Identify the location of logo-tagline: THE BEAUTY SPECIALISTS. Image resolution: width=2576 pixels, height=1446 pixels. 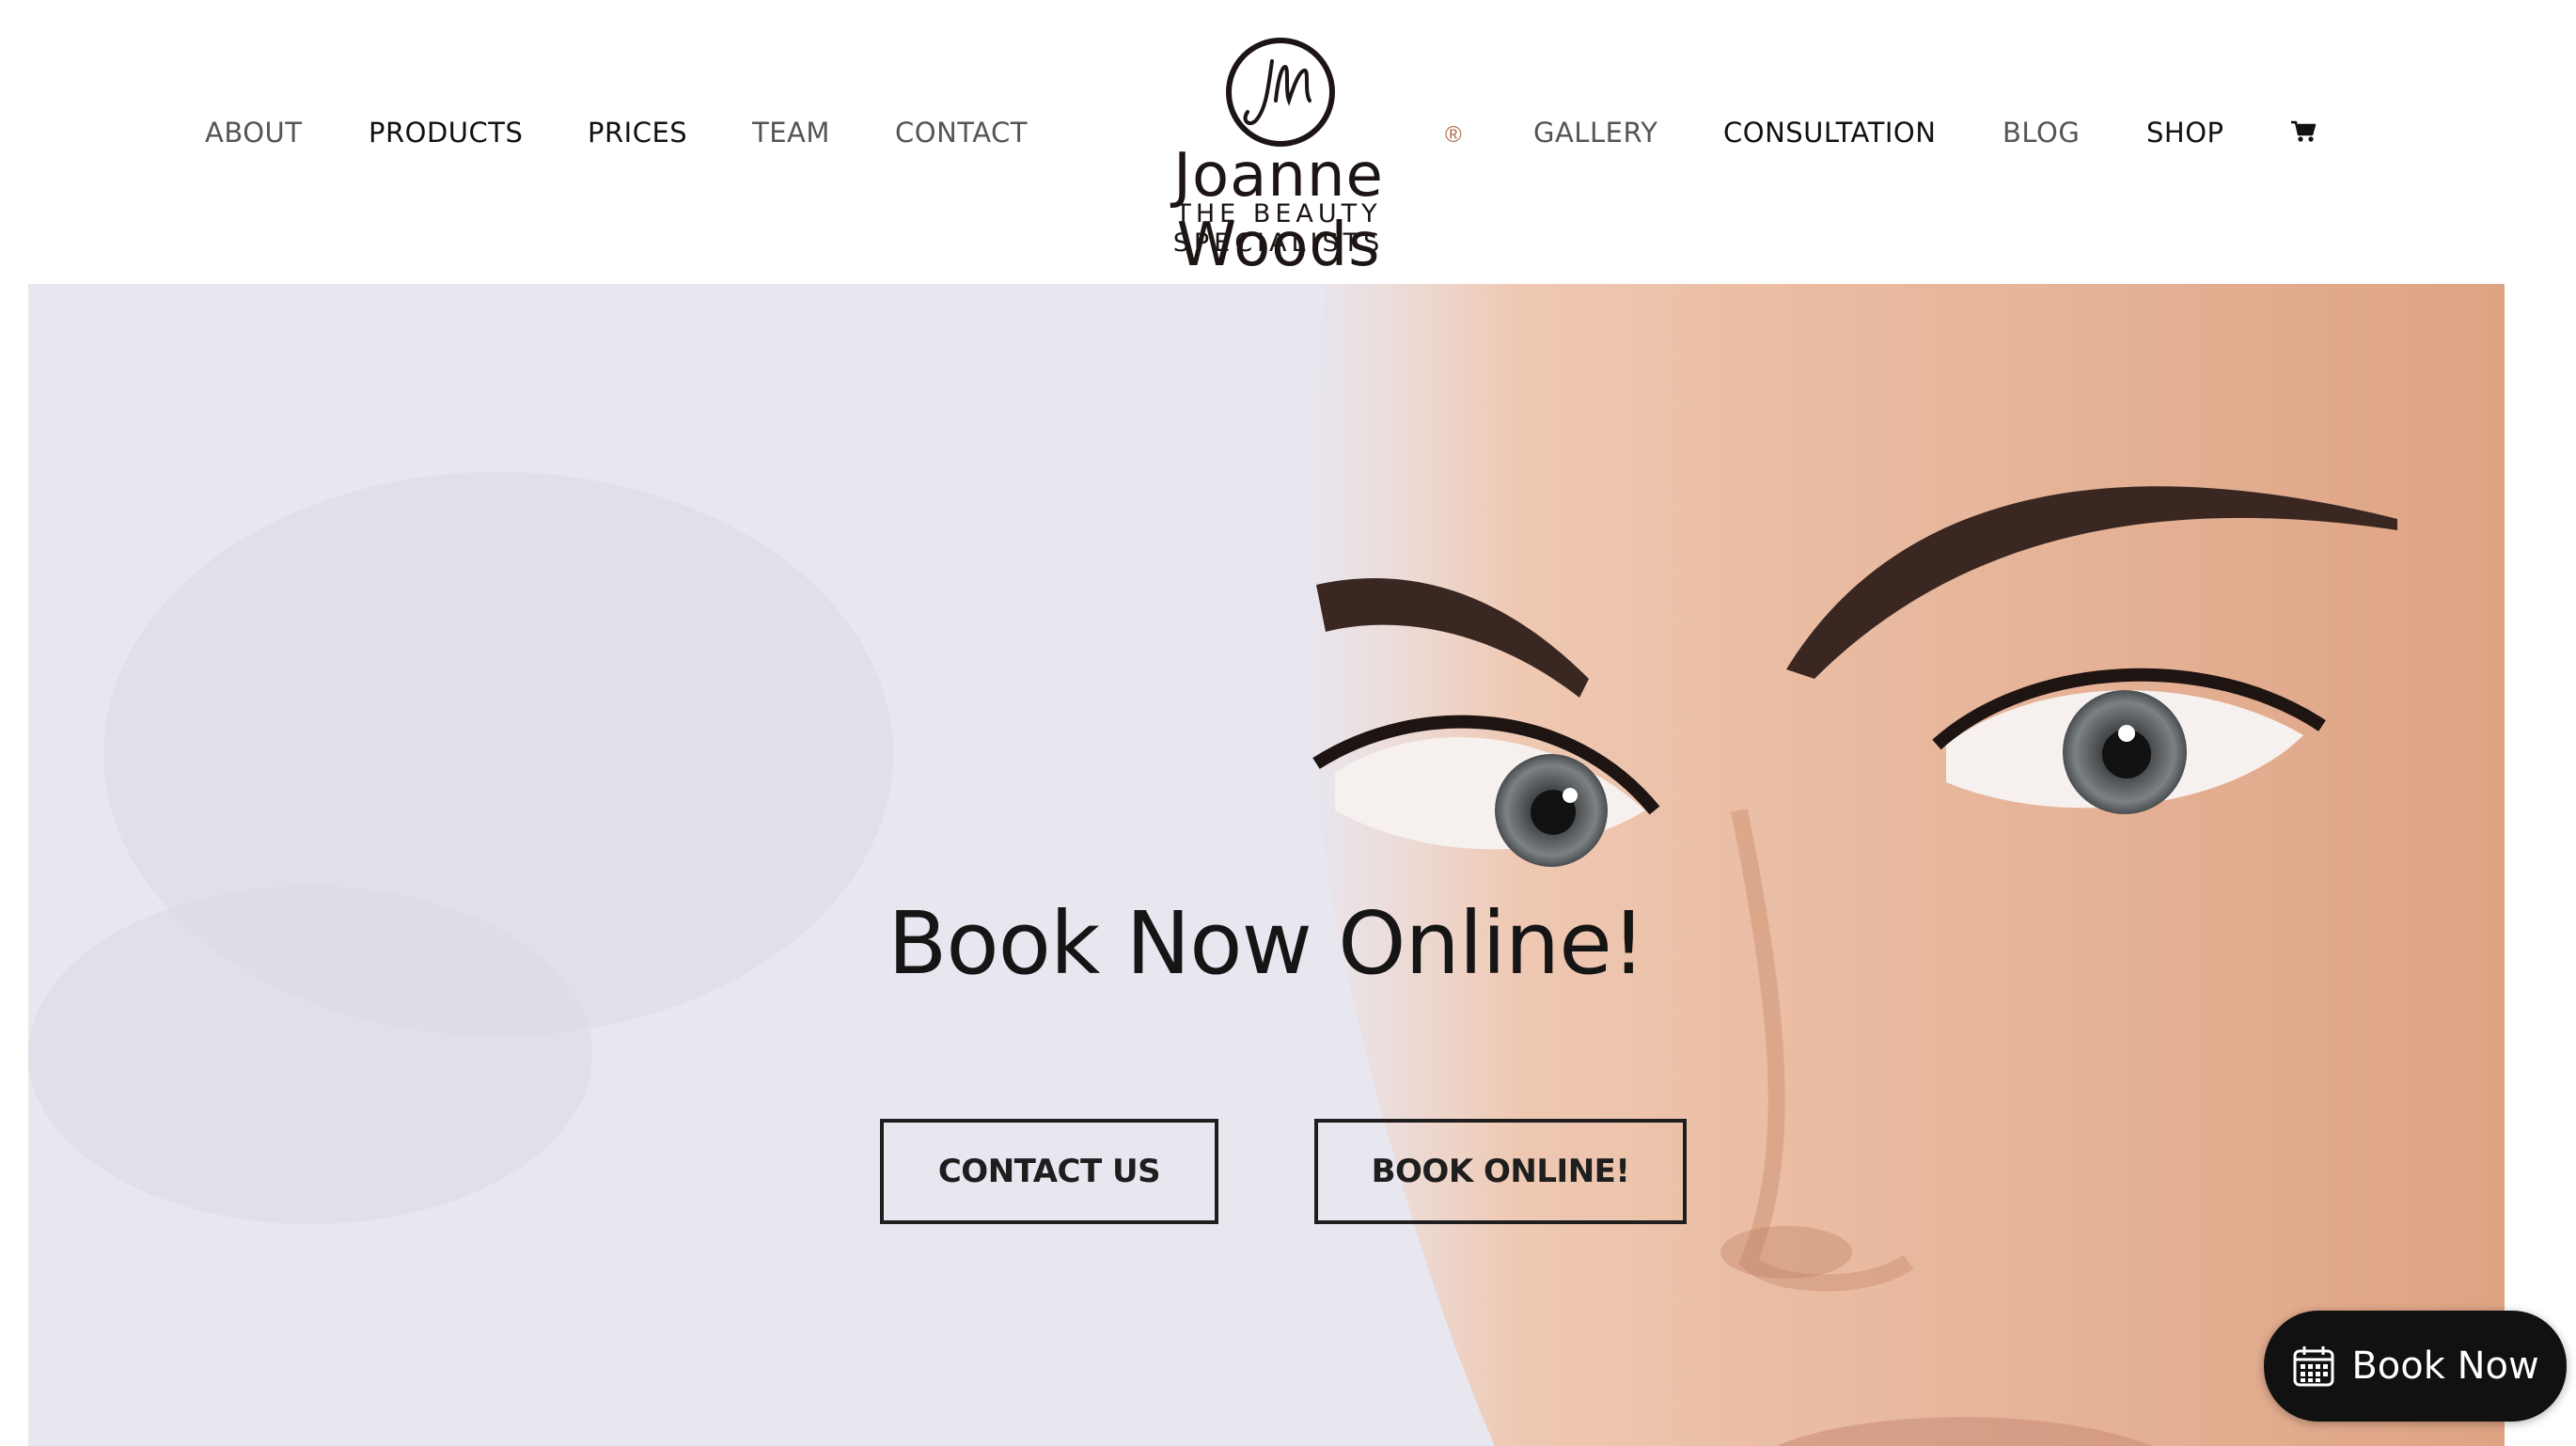
(1279, 228).